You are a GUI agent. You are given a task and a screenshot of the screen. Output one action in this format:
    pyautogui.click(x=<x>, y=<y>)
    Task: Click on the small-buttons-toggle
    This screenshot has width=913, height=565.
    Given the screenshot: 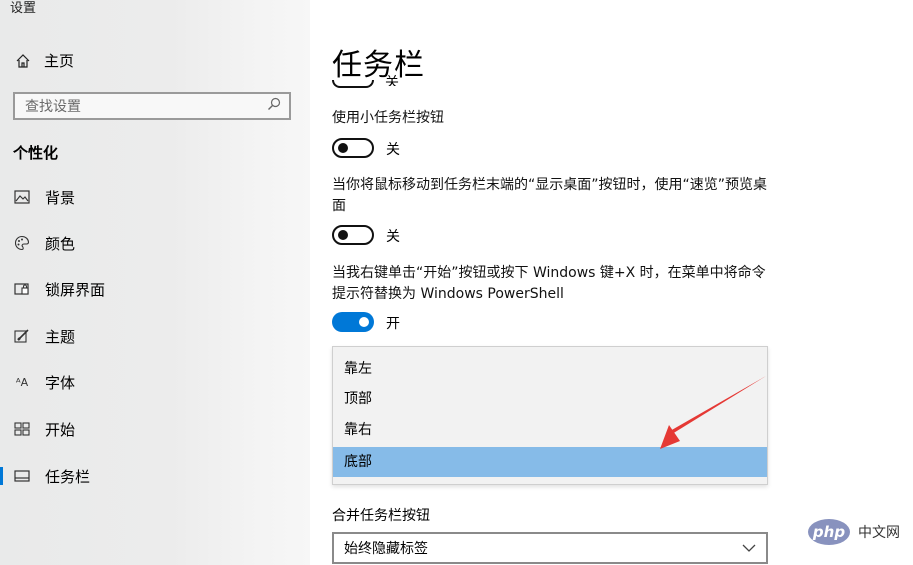 What is the action you would take?
    pyautogui.click(x=353, y=148)
    